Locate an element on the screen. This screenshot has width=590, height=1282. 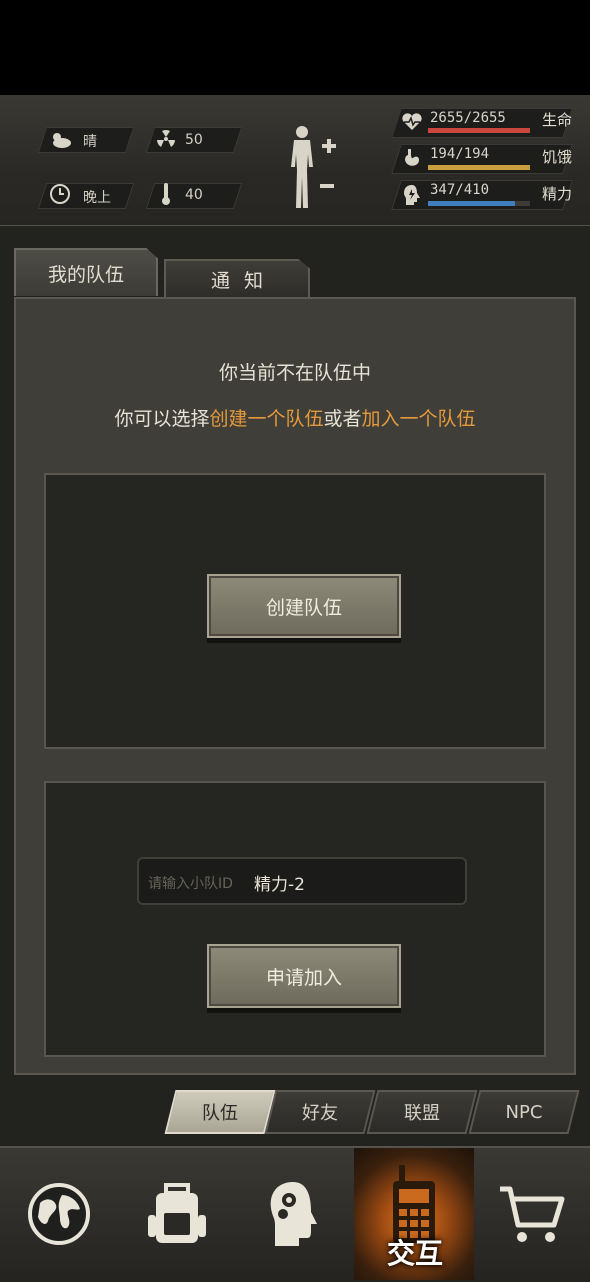
life-text: 2655/2655 is located at coordinates (468, 118).